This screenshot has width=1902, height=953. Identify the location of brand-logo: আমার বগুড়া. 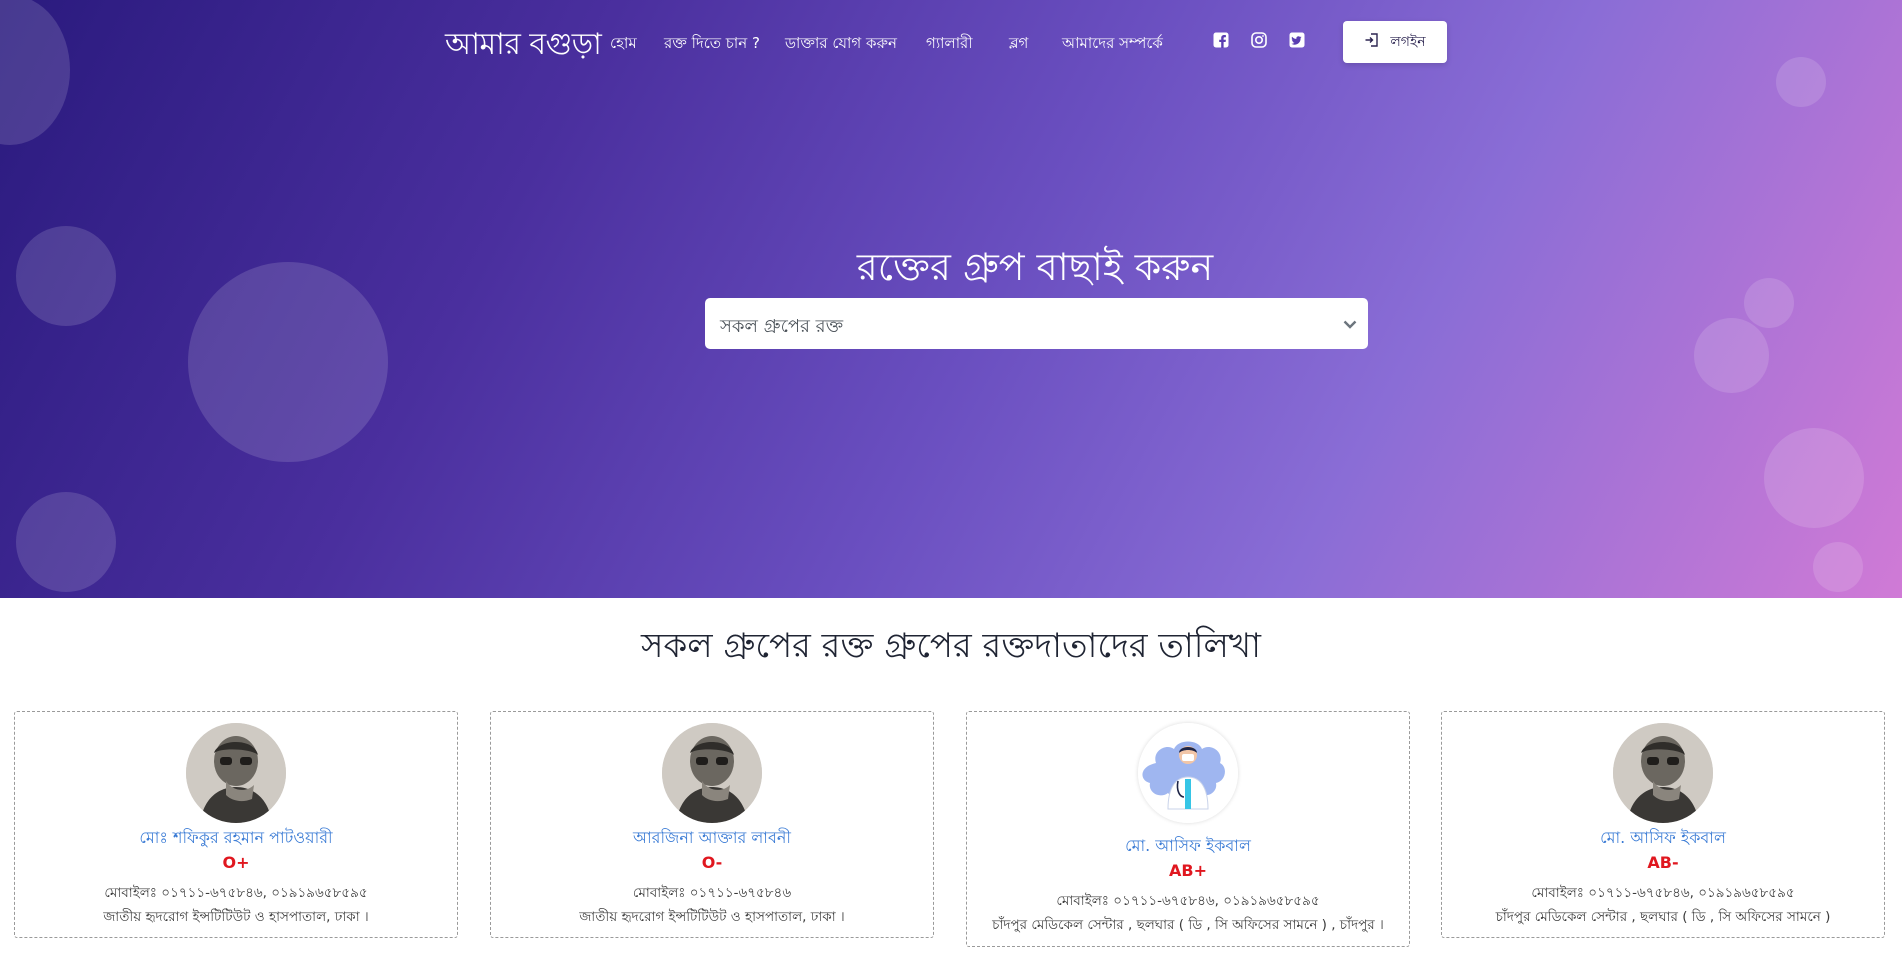
(523, 45).